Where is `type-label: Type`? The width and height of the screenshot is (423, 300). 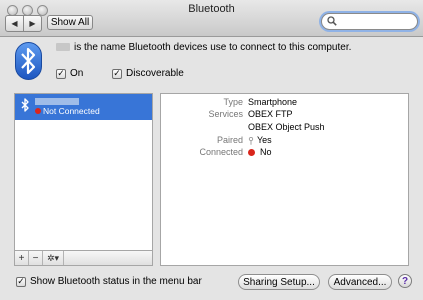
type-label: Type is located at coordinates (233, 102).